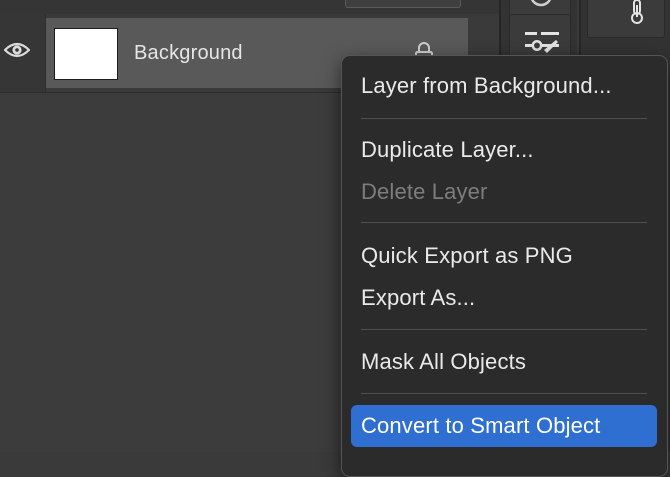  I want to click on panel-top-strip, so click(250, 7).